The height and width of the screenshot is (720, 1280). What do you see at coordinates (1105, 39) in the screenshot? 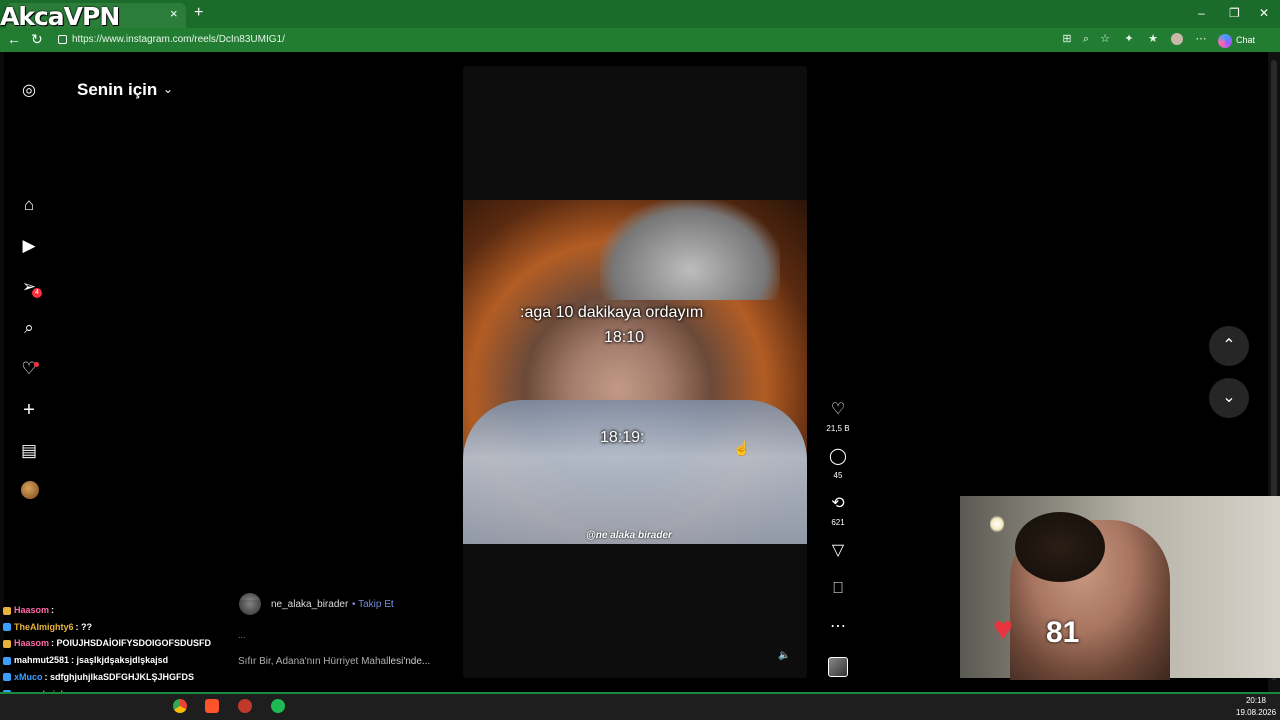
I see `favorite-star-icon: ☆` at bounding box center [1105, 39].